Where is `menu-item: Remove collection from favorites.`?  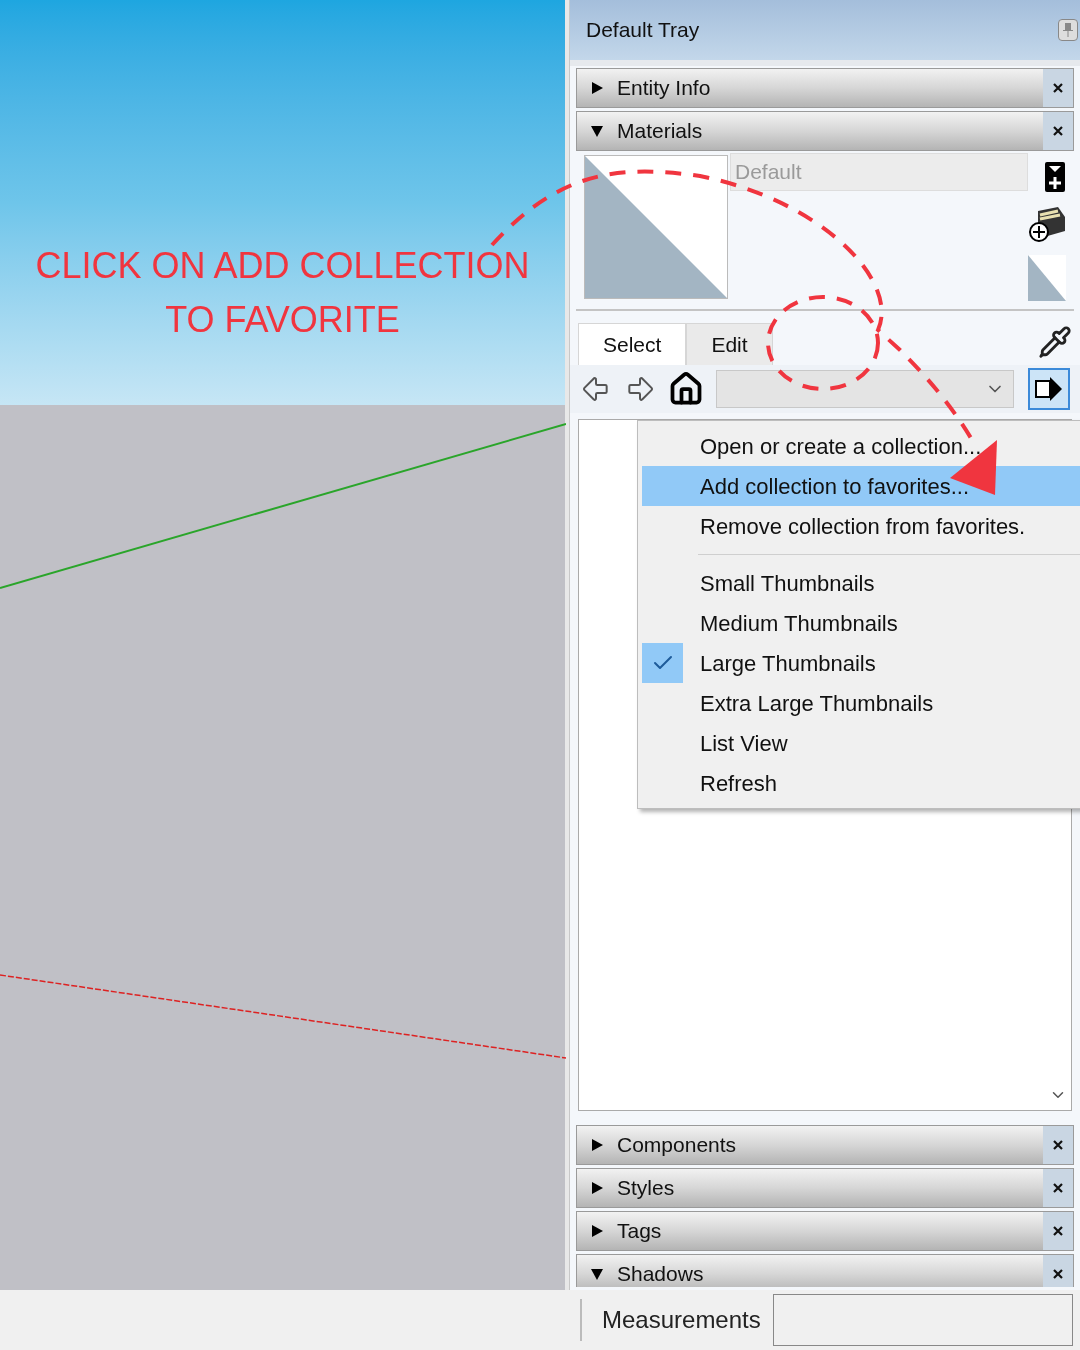
menu-item: Remove collection from favorites. is located at coordinates (861, 526).